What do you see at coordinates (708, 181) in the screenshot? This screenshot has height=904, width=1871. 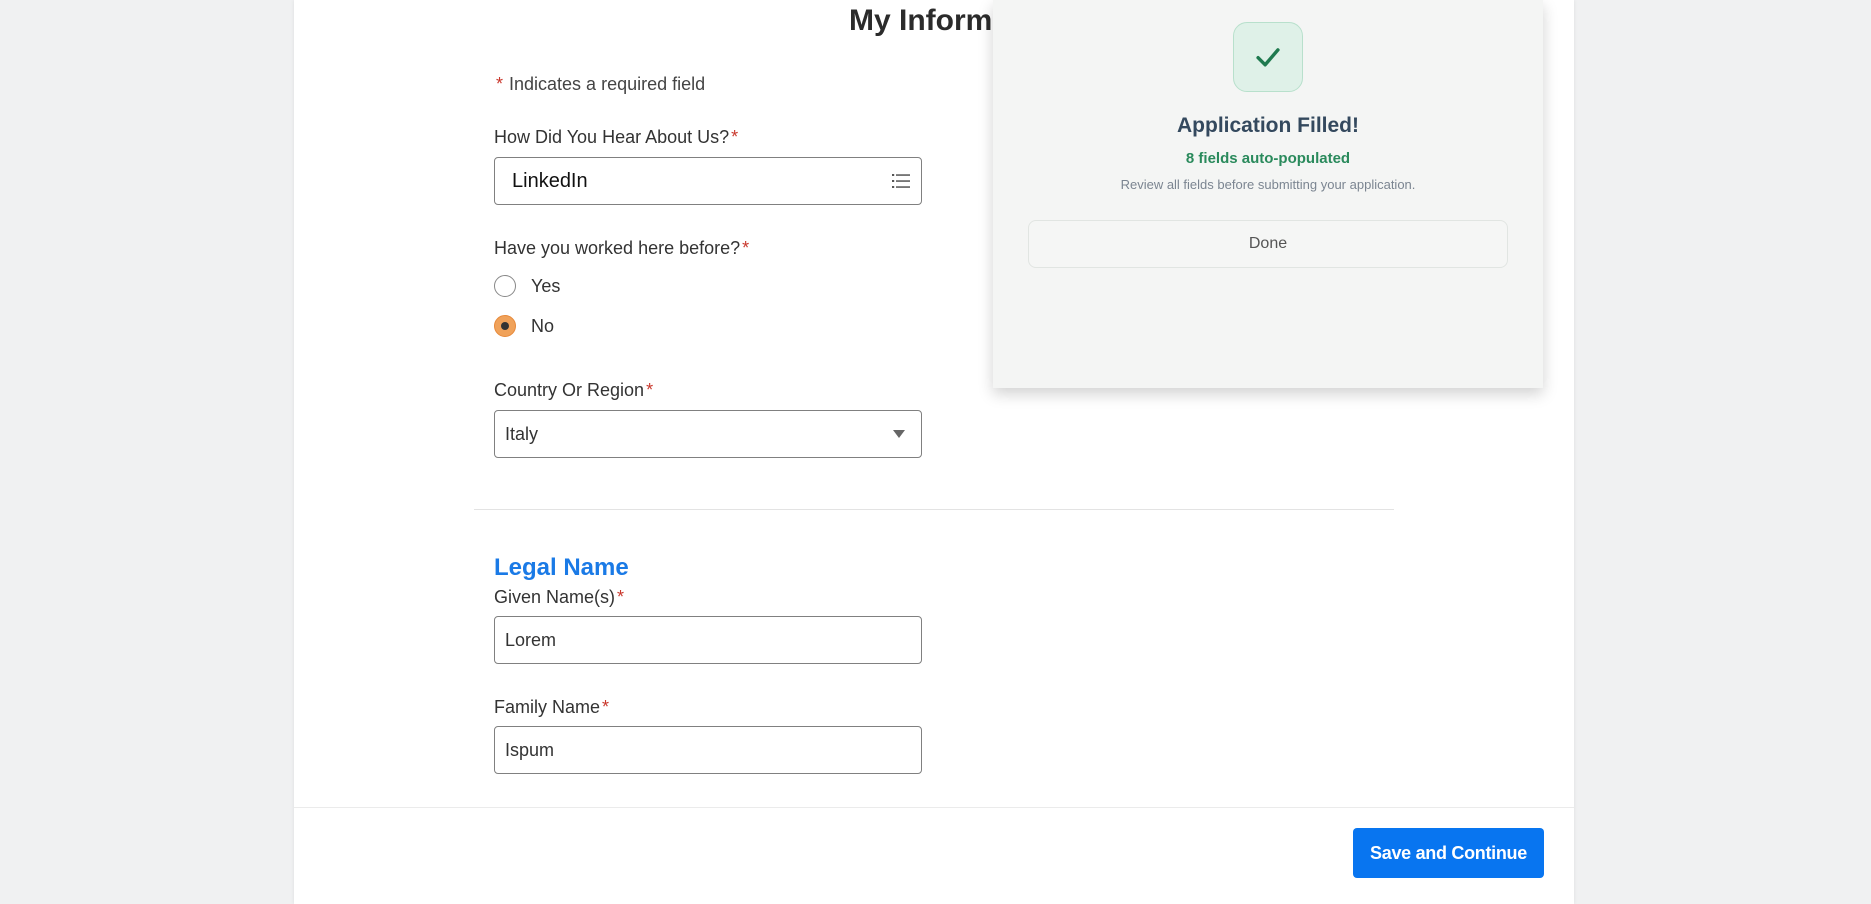 I see `source-prompt-field: LinkedIn` at bounding box center [708, 181].